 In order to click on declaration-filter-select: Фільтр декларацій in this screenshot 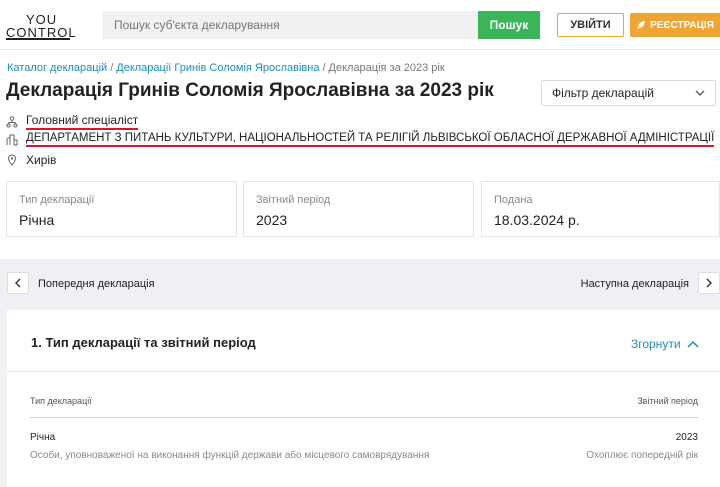, I will do `click(628, 93)`.